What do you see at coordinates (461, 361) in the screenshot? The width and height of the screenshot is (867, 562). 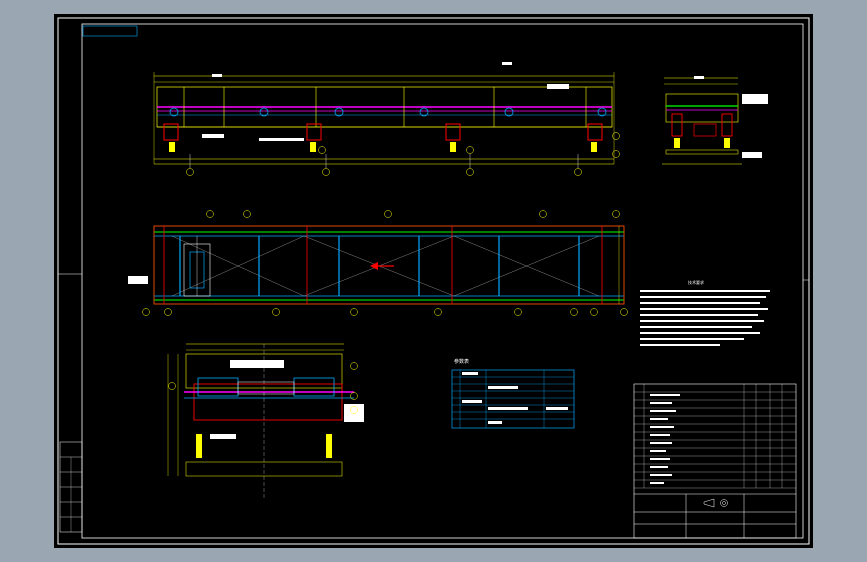 I see `table-title: 参数表` at bounding box center [461, 361].